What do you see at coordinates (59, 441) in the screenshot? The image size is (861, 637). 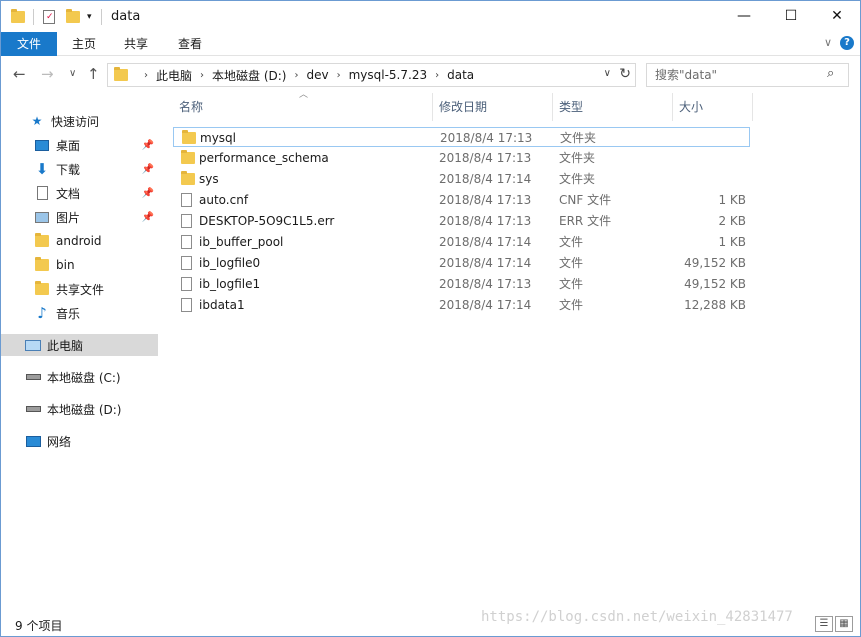 I see `sidebar-item-label: 网络` at bounding box center [59, 441].